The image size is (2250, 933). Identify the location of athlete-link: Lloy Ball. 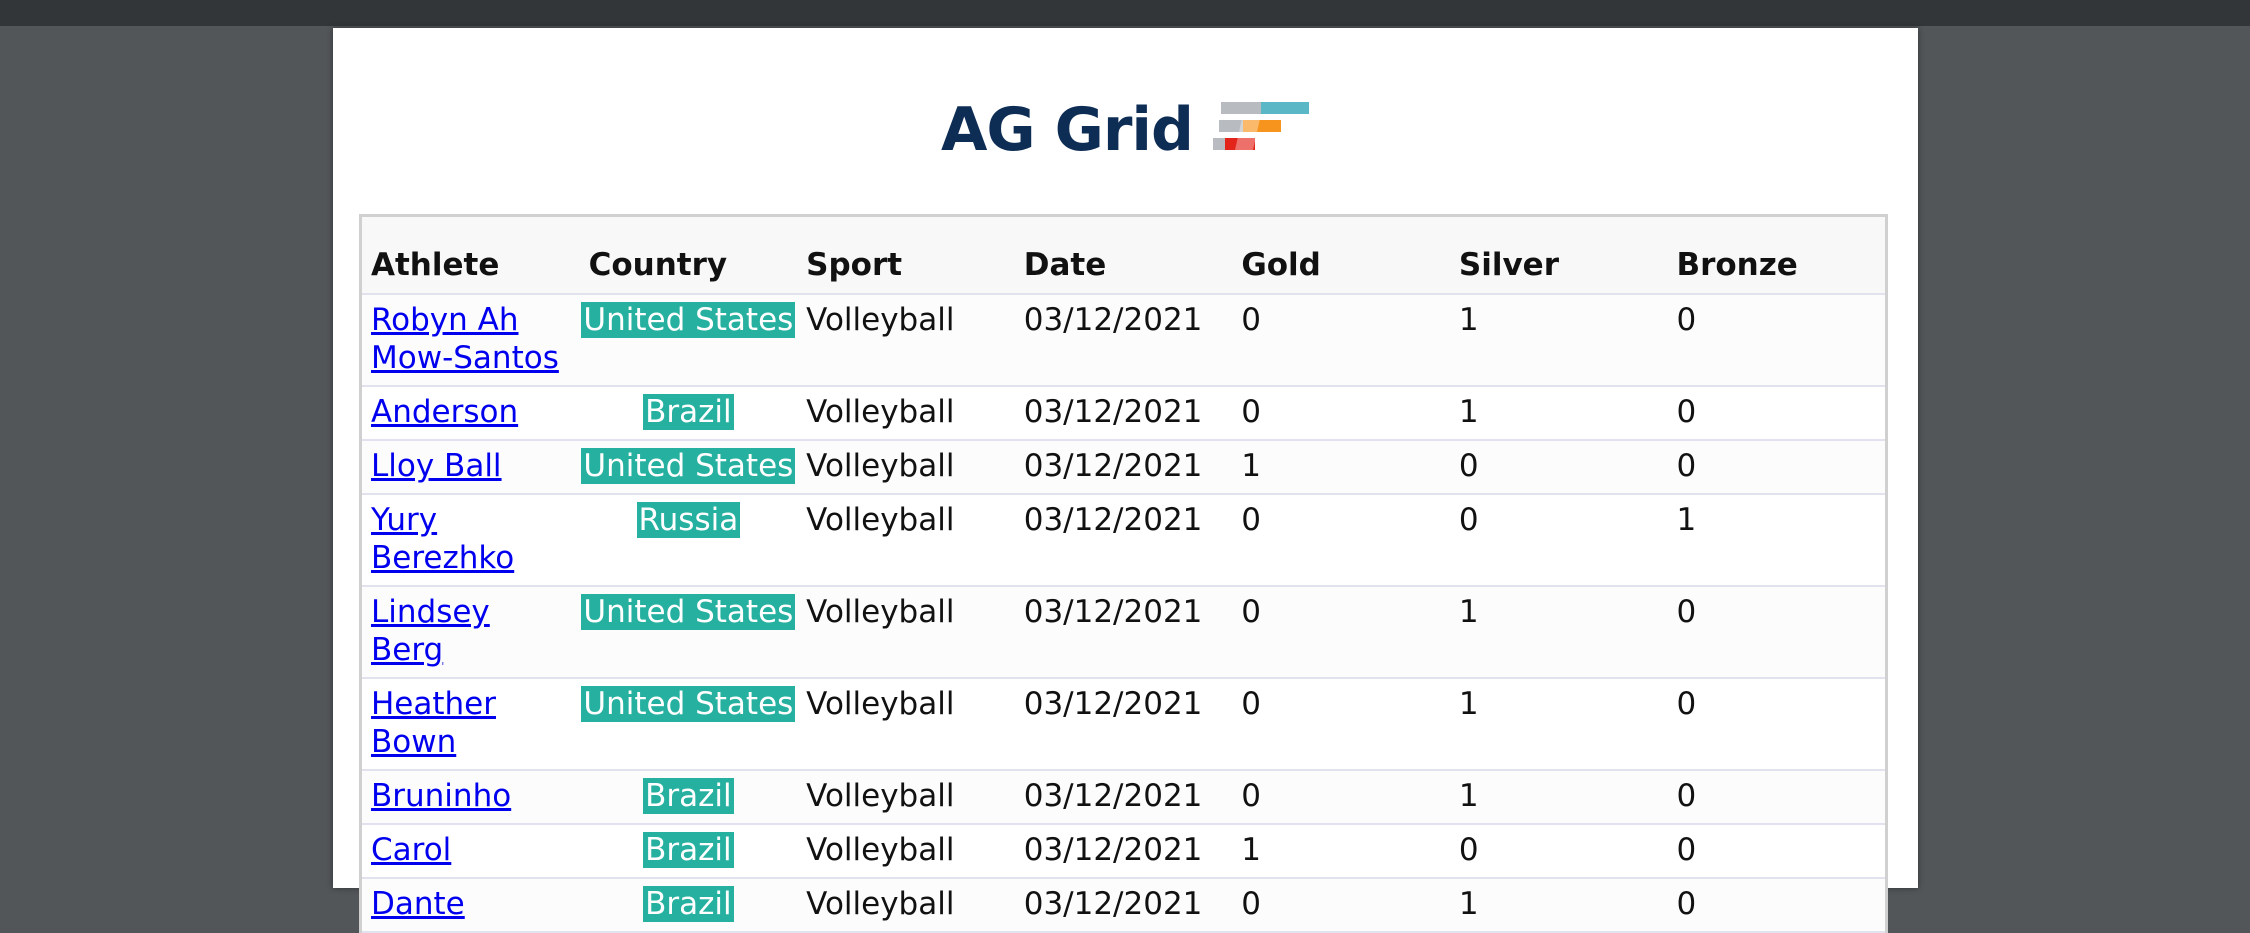
(475, 466).